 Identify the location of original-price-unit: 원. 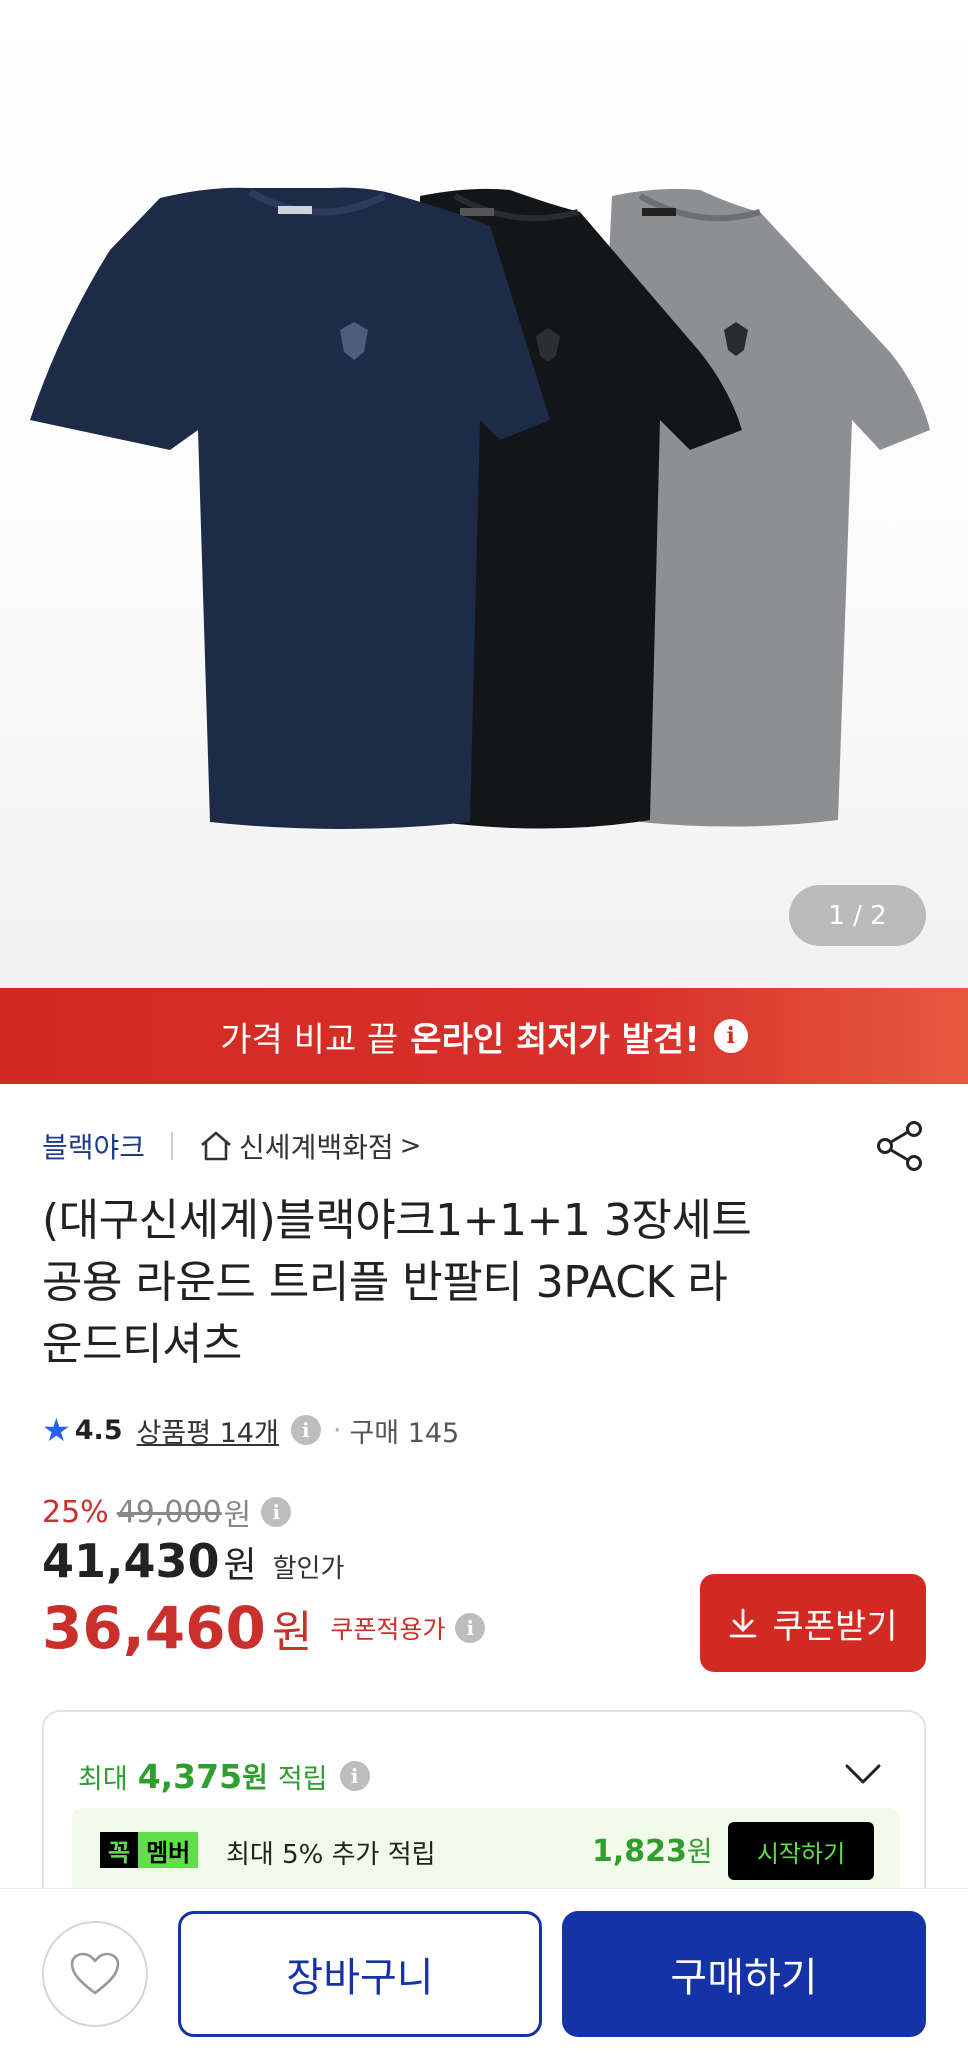
(237, 1515).